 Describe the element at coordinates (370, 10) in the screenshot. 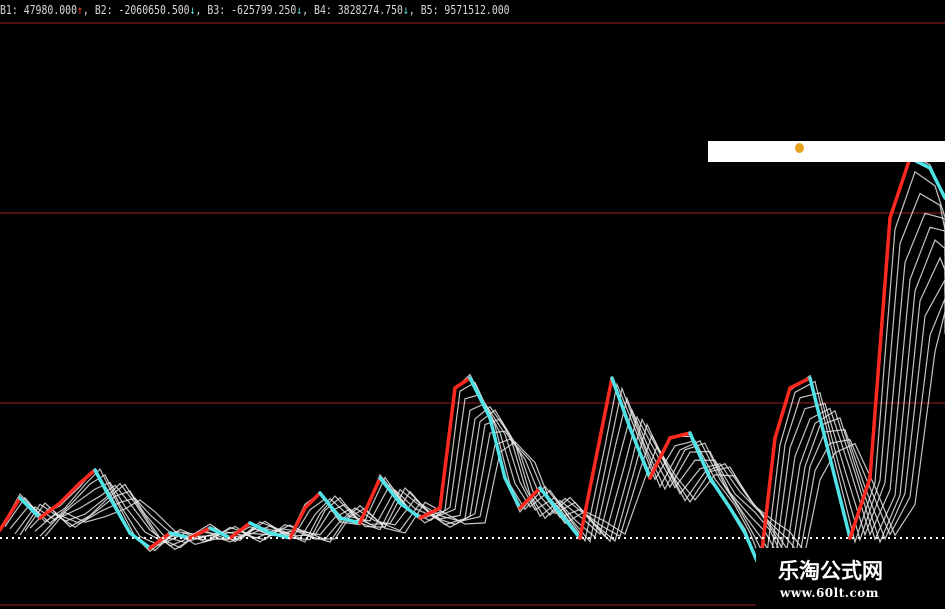

I see `indicator-value: 3828274.750` at that location.